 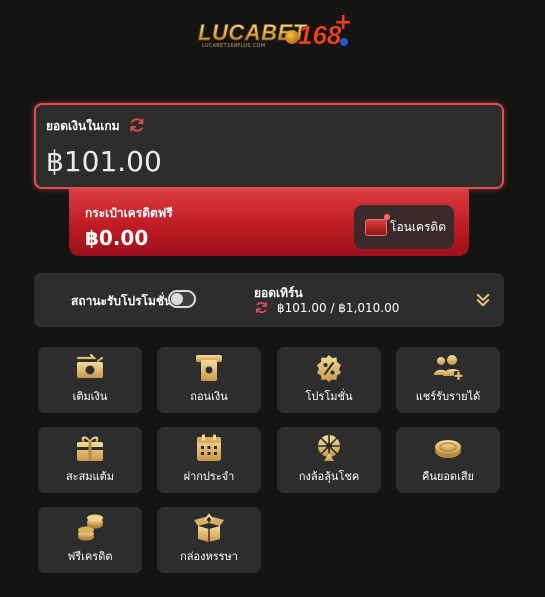 What do you see at coordinates (448, 476) in the screenshot?
I see `menu-cashback-label: คืนยอดเสีย` at bounding box center [448, 476].